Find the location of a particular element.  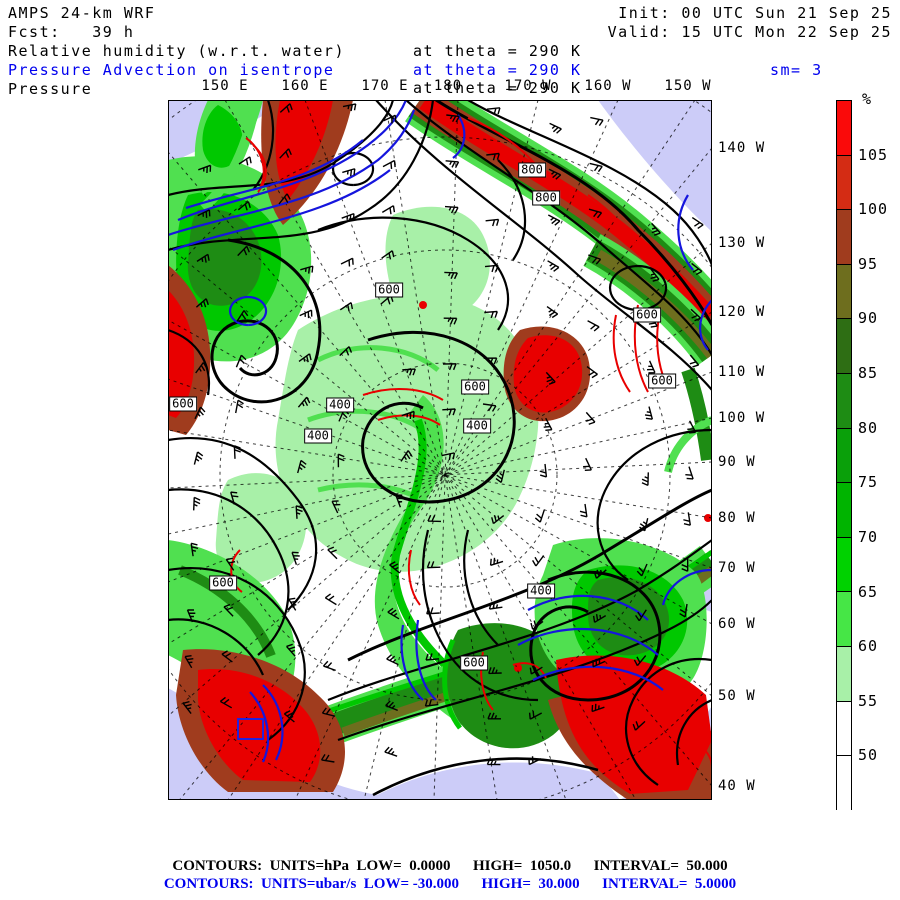

right-axis-label: 50 W is located at coordinates (737, 696).